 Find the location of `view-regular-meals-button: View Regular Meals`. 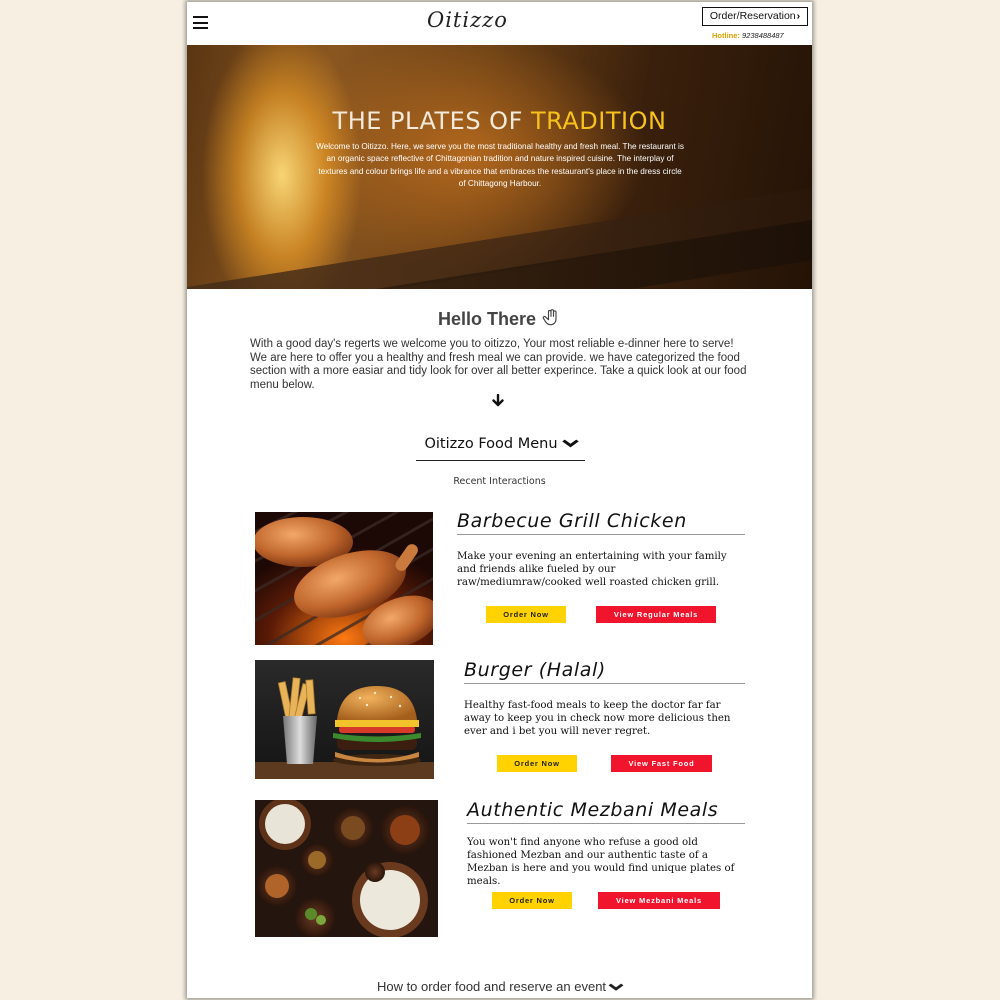

view-regular-meals-button: View Regular Meals is located at coordinates (656, 614).